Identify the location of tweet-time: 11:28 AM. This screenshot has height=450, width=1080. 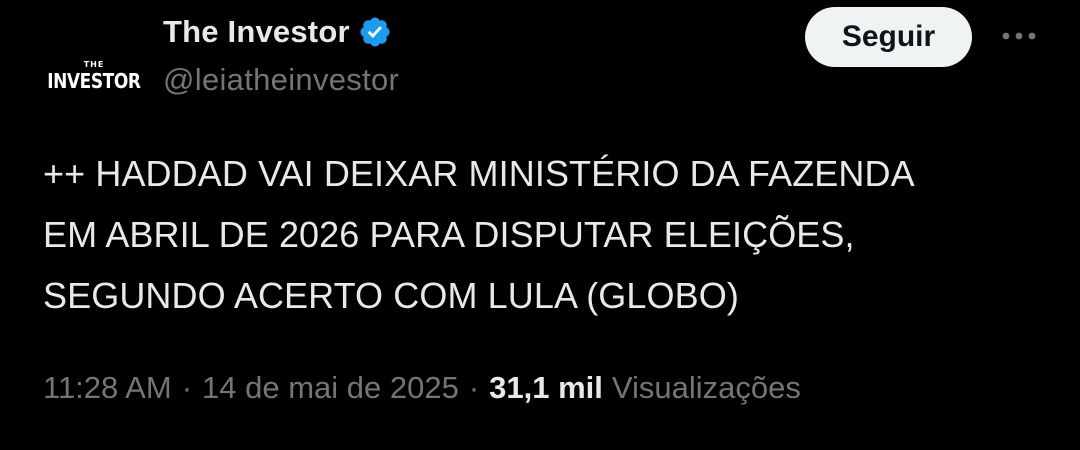
(107, 388).